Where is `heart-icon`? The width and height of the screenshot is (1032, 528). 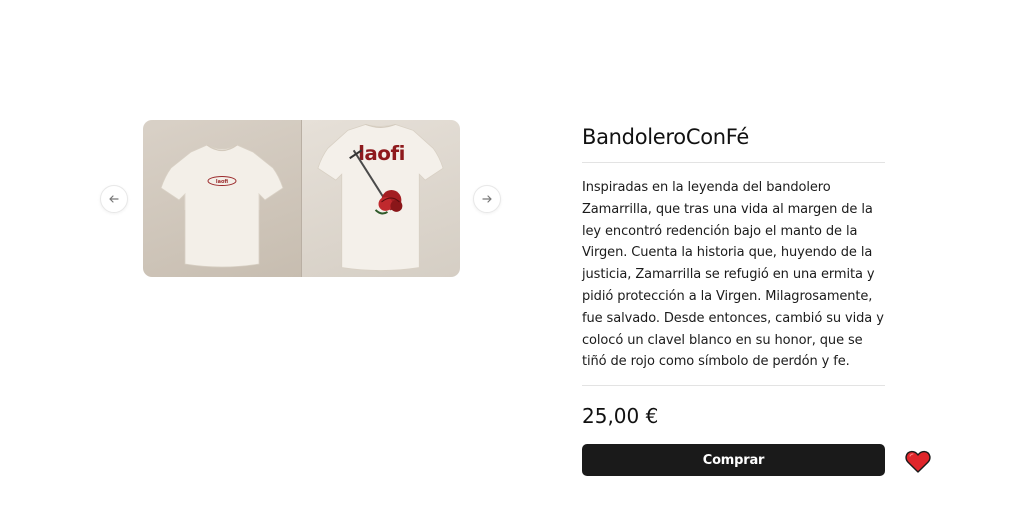 heart-icon is located at coordinates (918, 461).